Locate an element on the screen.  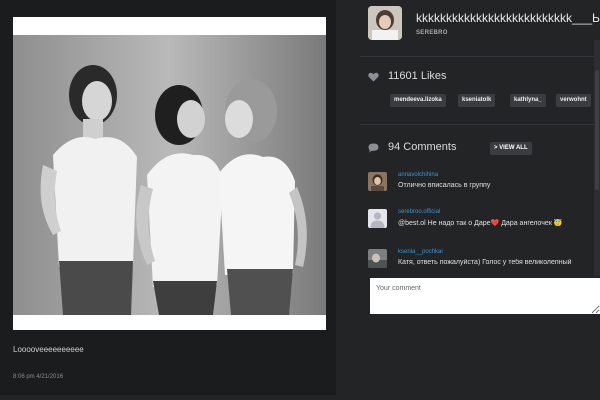
scrollbar-thumb is located at coordinates (597, 130).